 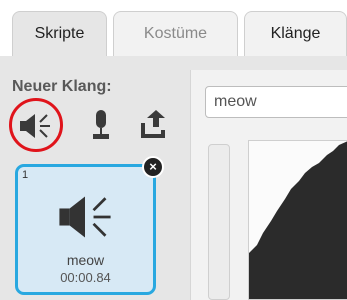 I want to click on upload-icon, so click(x=153, y=124).